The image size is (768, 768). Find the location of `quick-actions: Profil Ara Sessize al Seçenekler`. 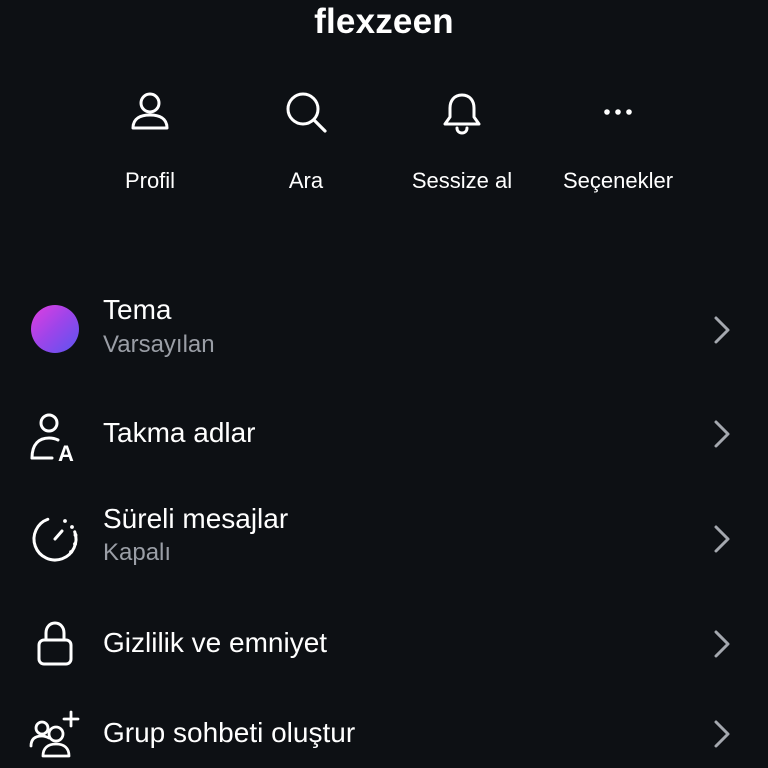

quick-actions: Profil Ara Sessize al Seçenekler is located at coordinates (384, 146).